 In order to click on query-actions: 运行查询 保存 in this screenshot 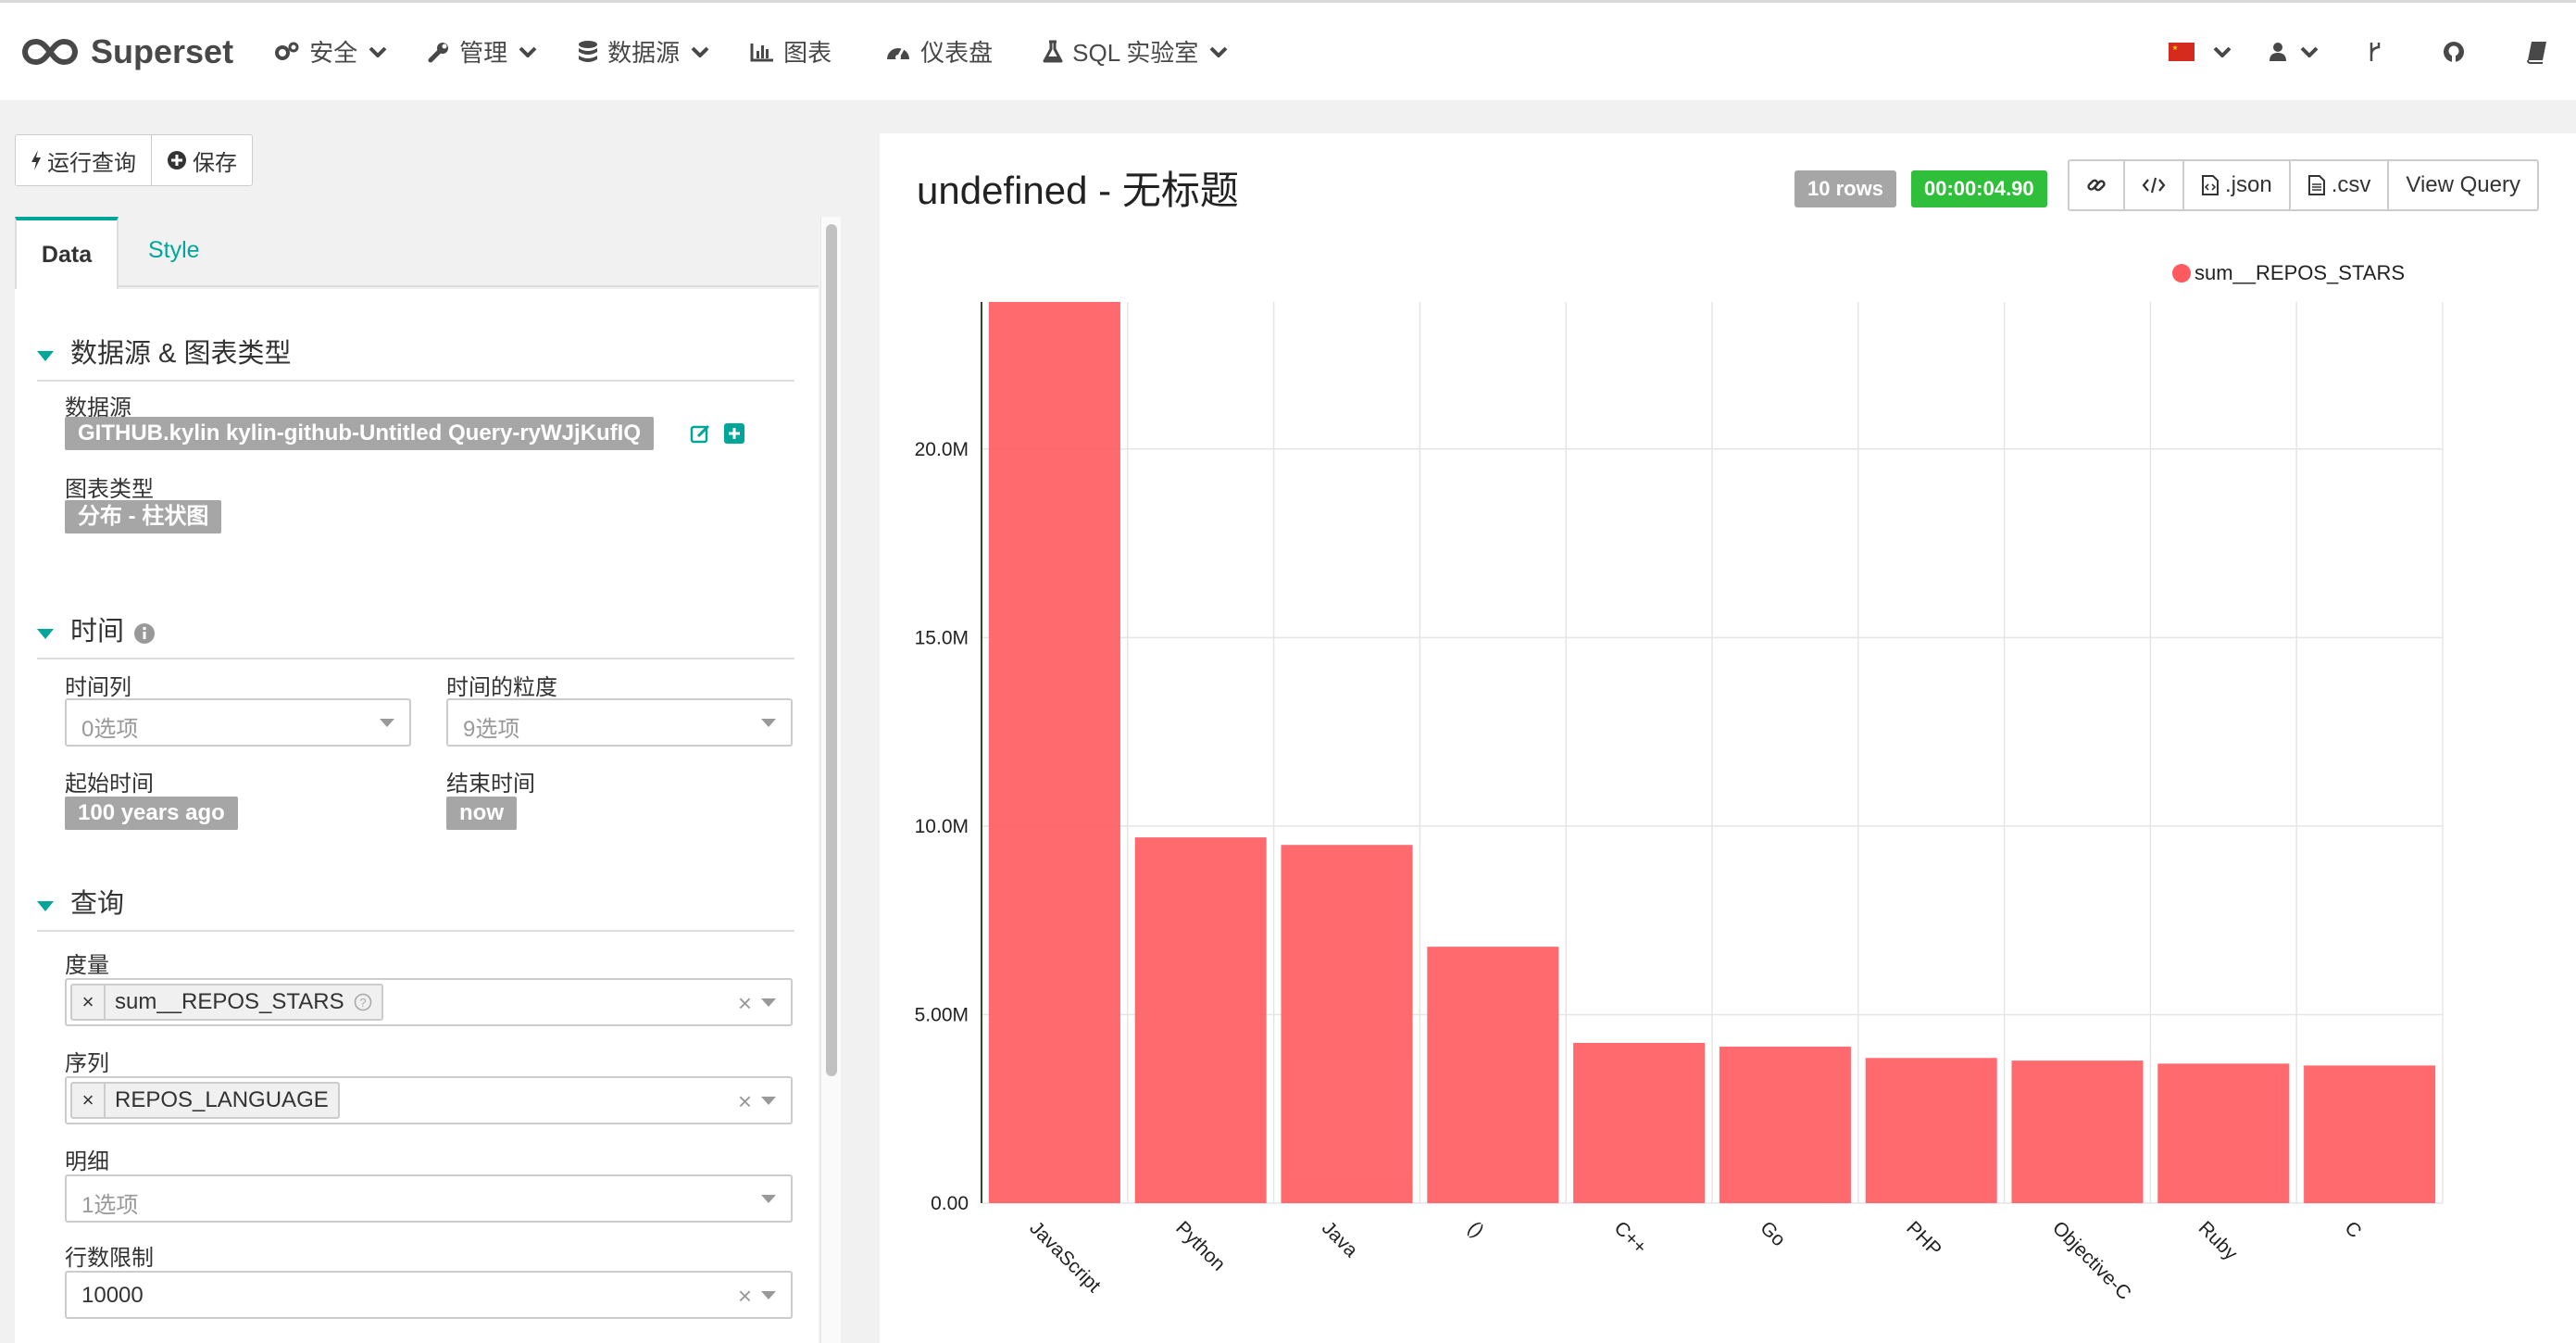, I will do `click(134, 160)`.